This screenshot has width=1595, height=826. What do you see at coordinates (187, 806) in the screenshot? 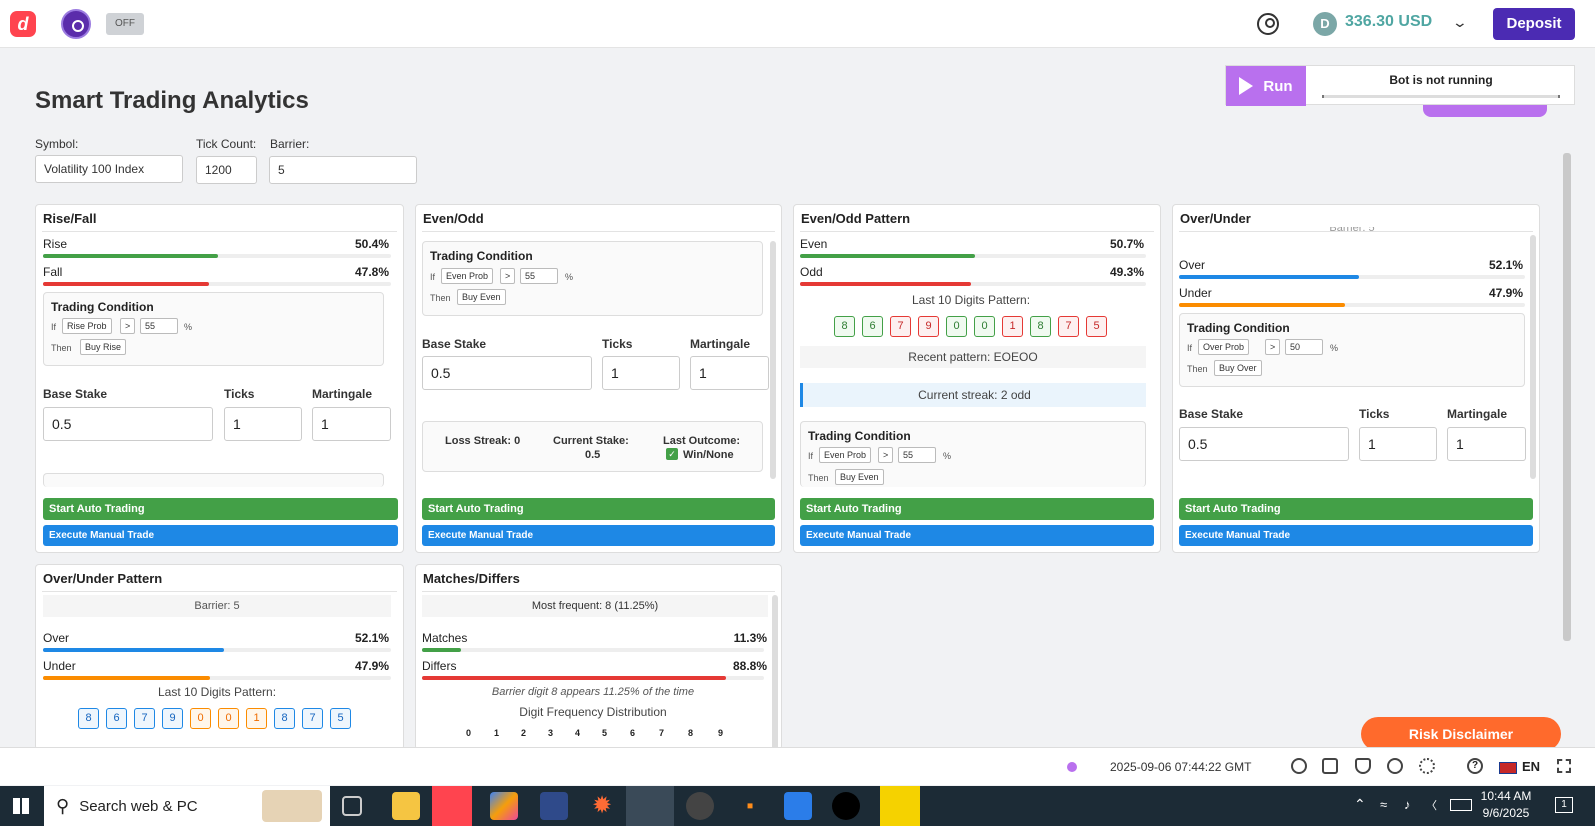
I see `taskbar-search: ⚲ Search web & PC` at bounding box center [187, 806].